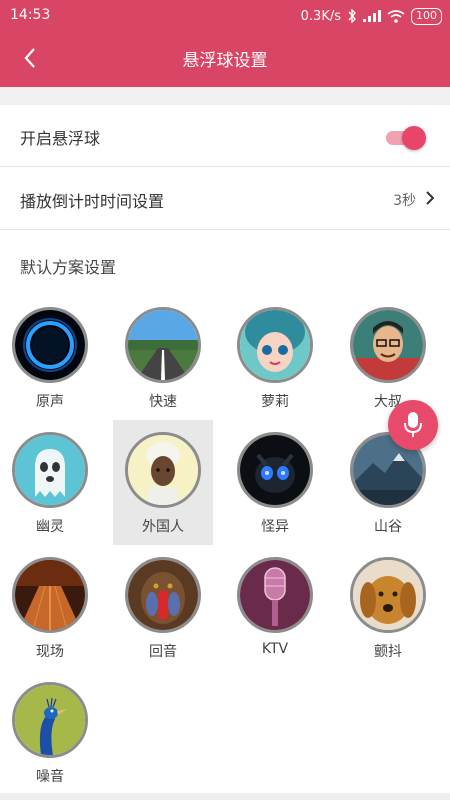 The image size is (450, 800). Describe the element at coordinates (50, 777) in the screenshot. I see `preset-label: 噪音` at that location.